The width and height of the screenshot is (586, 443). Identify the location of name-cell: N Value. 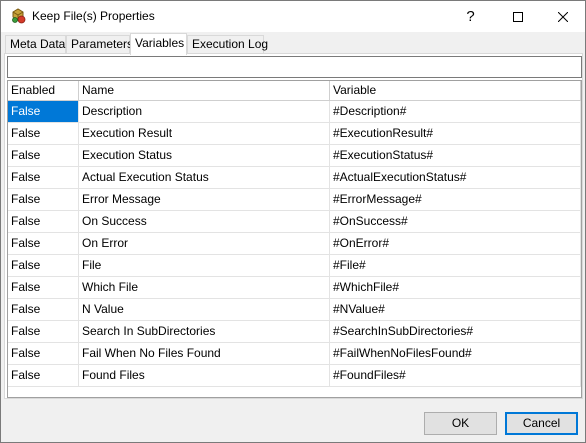
(204, 309).